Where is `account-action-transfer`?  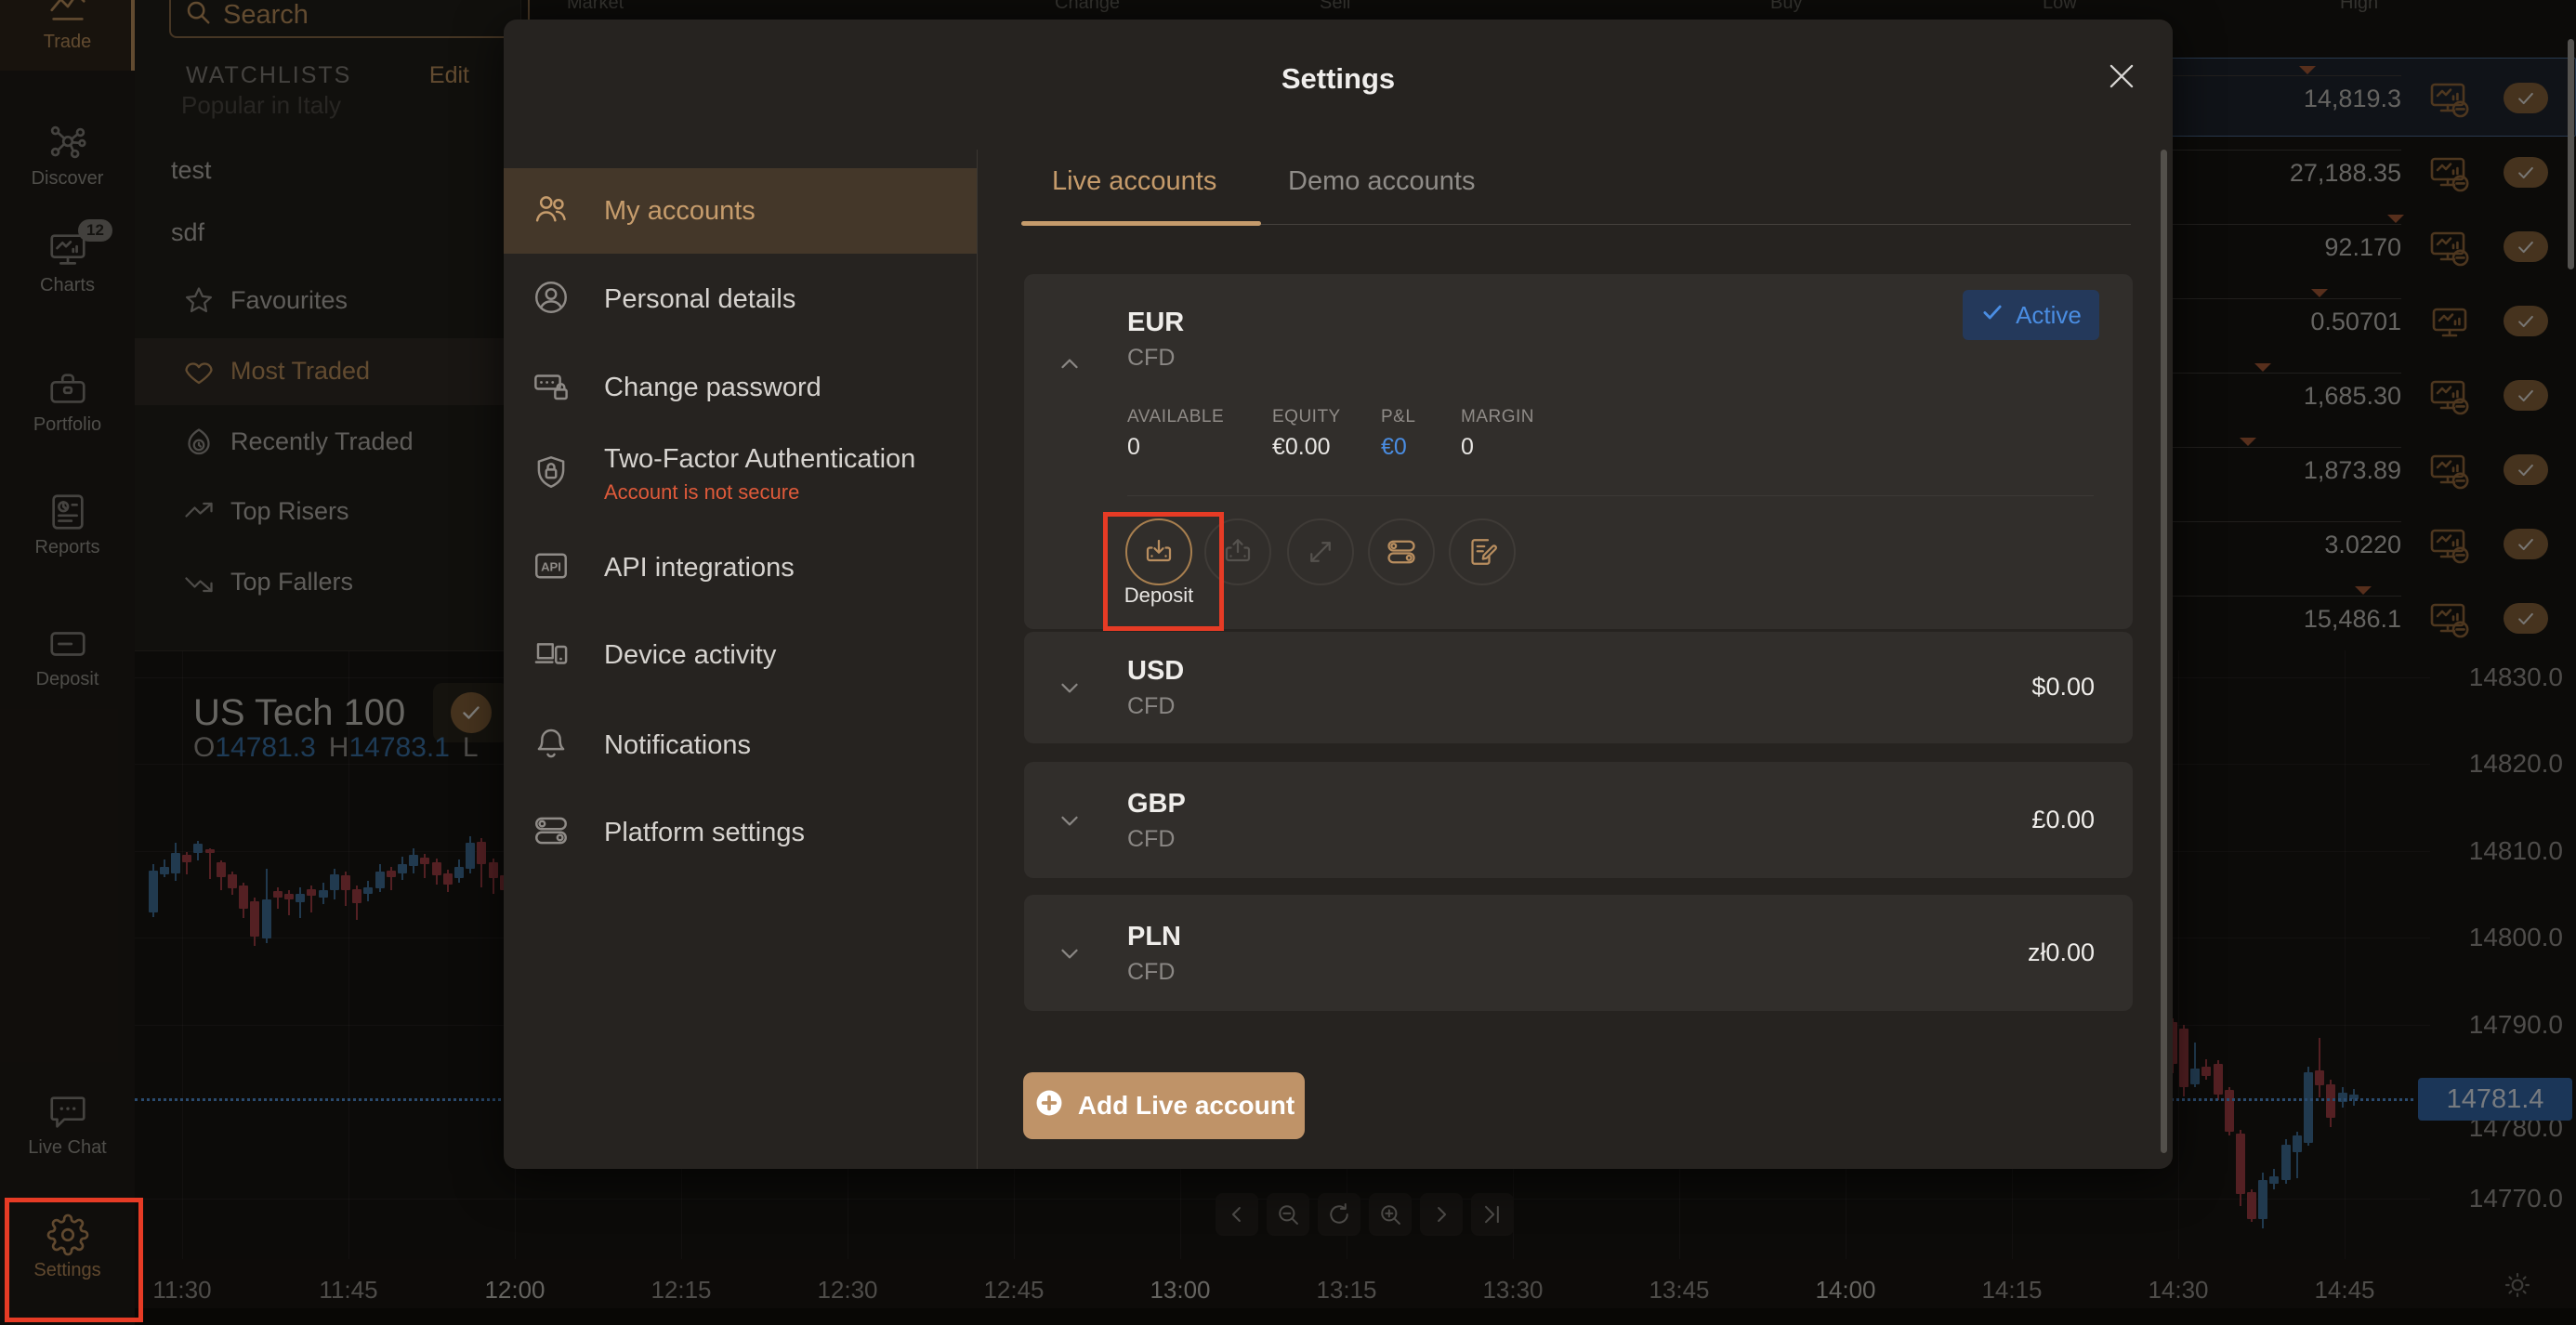
account-action-transfer is located at coordinates (1320, 551).